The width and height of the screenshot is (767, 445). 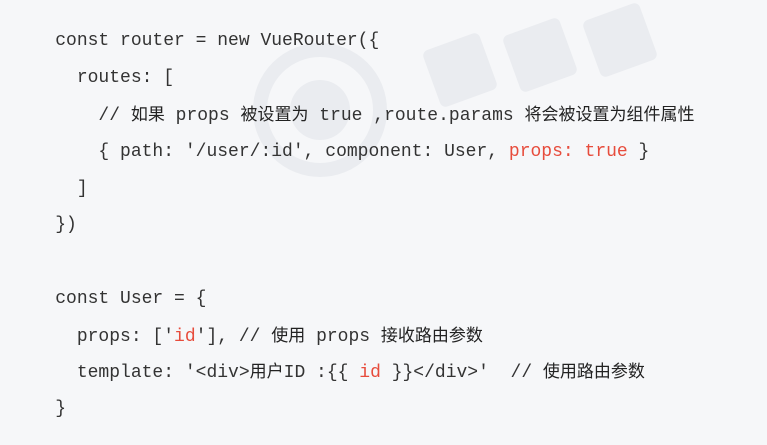 What do you see at coordinates (568, 152) in the screenshot?
I see `highlight-props: props: true` at bounding box center [568, 152].